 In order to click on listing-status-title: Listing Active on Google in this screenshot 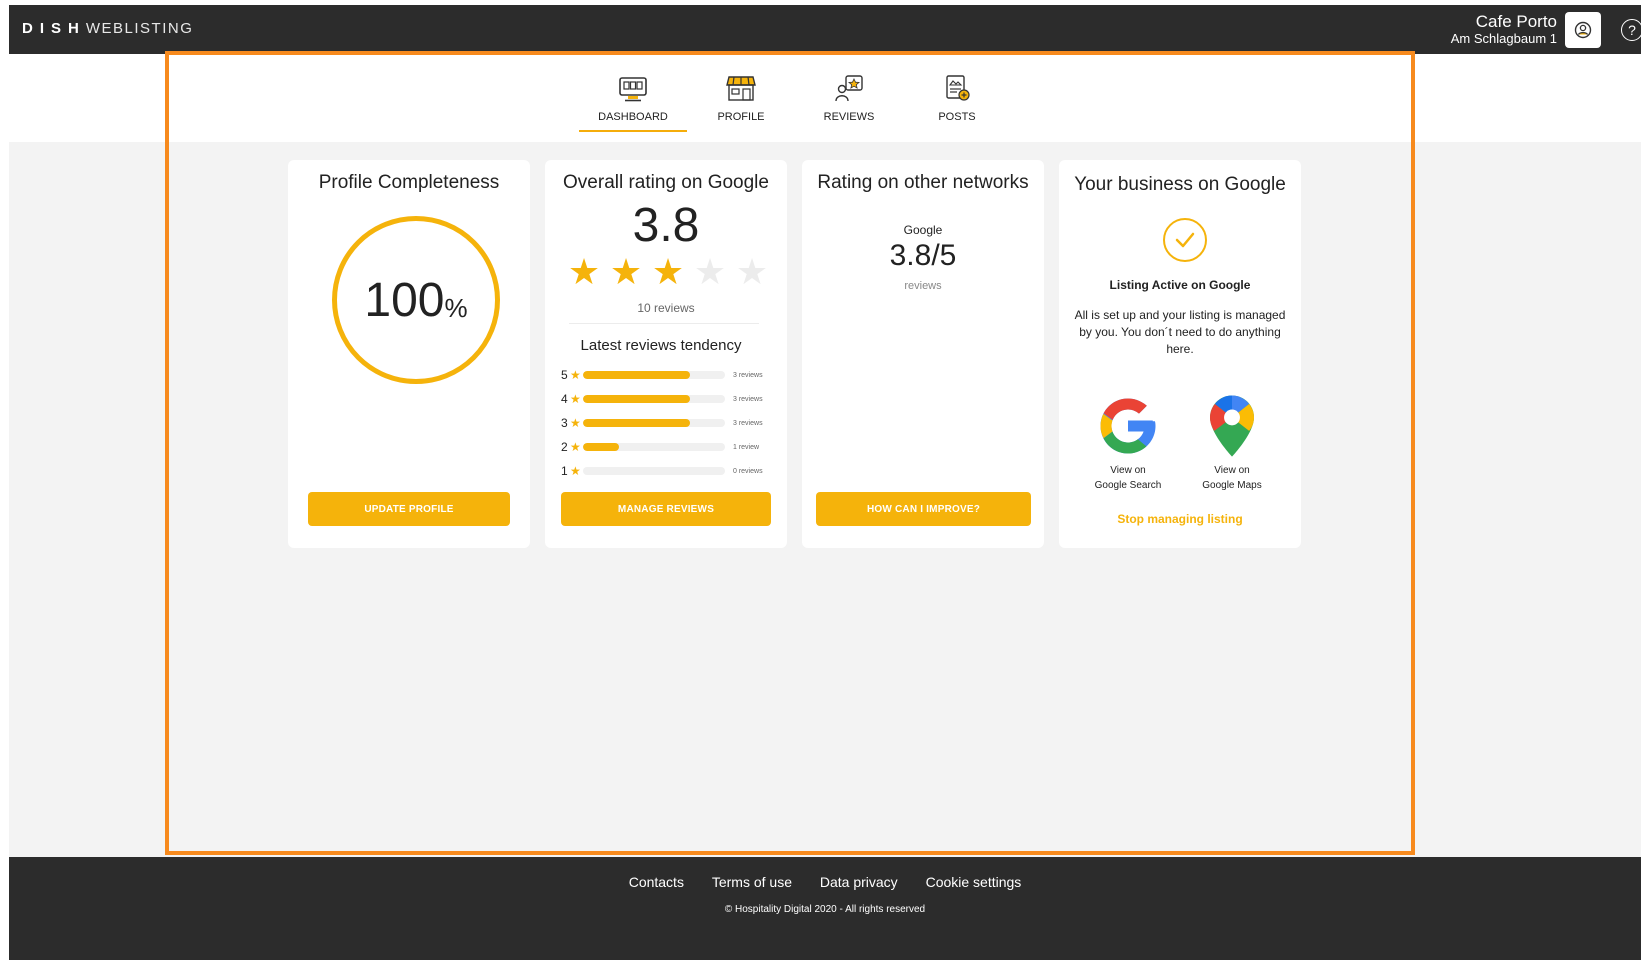, I will do `click(1180, 285)`.